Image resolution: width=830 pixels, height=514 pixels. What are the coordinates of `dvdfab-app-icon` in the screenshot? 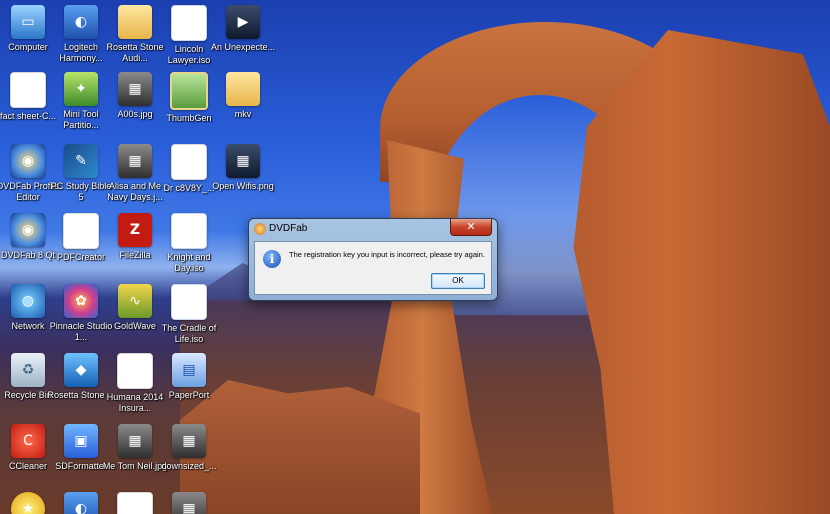 It's located at (260, 229).